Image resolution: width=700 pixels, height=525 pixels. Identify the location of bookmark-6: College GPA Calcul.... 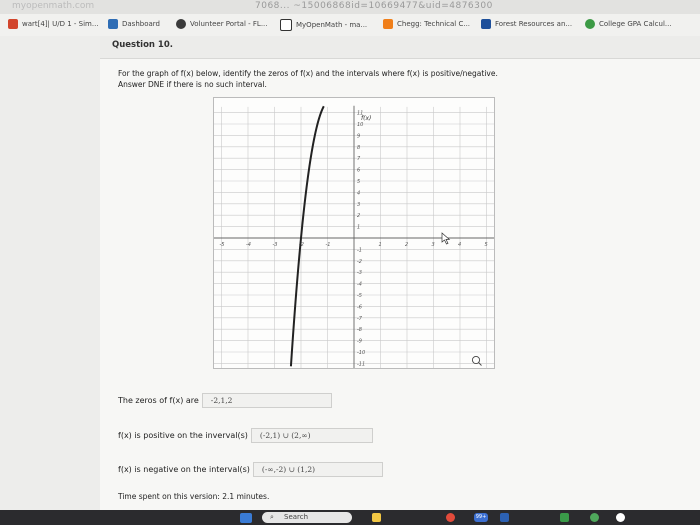
(628, 24).